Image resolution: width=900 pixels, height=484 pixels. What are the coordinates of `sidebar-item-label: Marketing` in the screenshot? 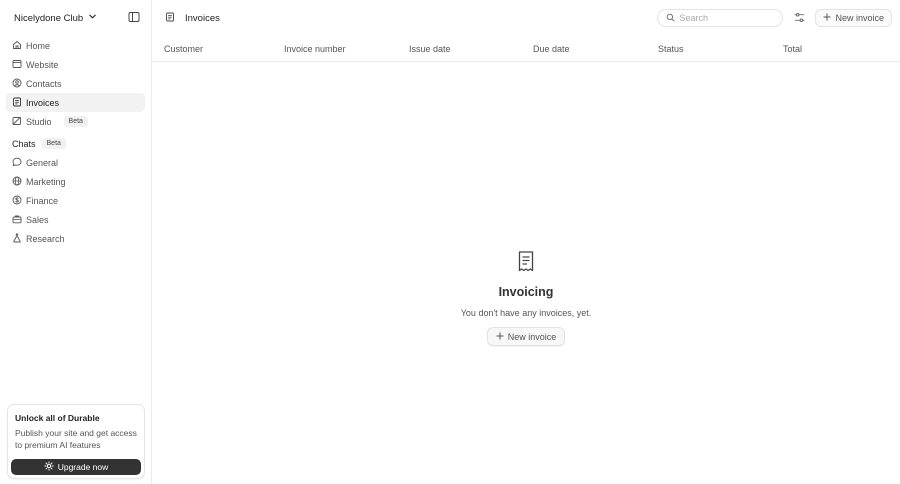 It's located at (46, 181).